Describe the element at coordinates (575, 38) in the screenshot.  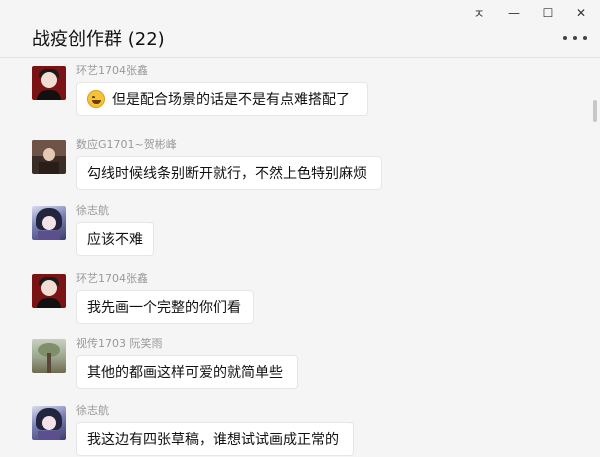
I see `more-horizontal-icon` at that location.